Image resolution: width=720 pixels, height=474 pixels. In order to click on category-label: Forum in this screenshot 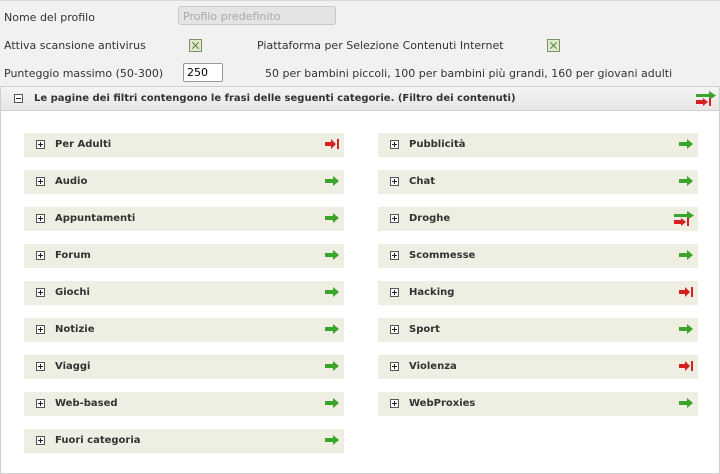, I will do `click(73, 255)`.